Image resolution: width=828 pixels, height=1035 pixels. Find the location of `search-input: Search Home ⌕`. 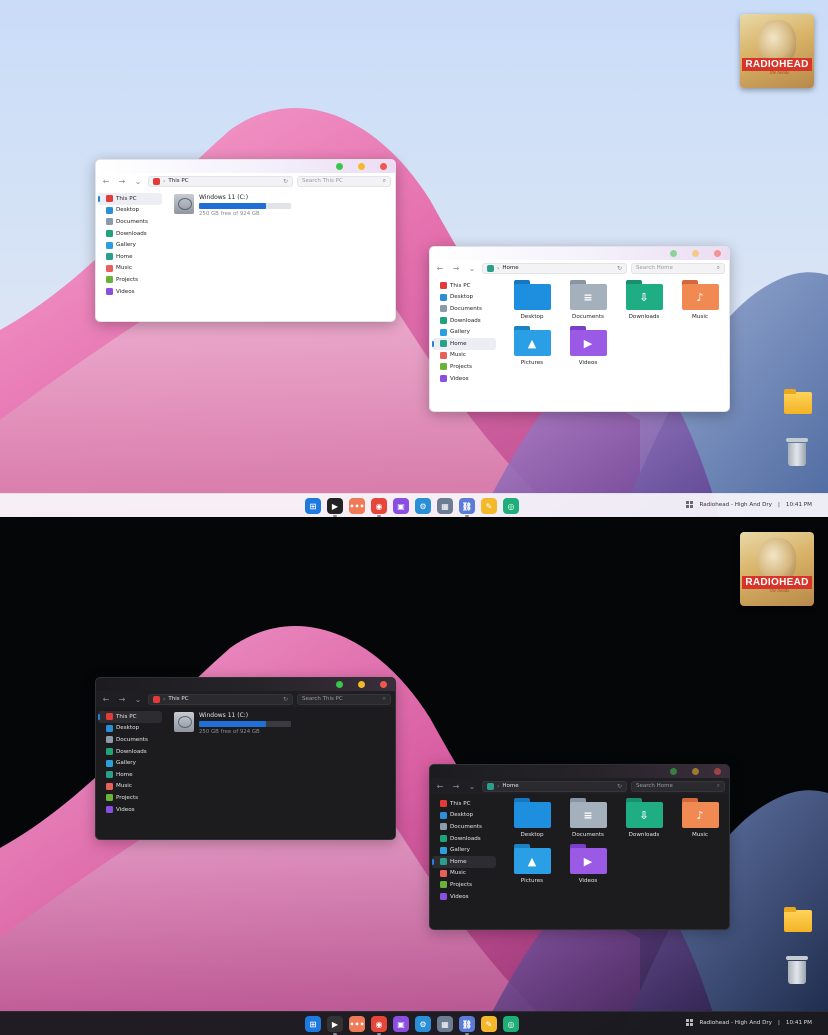

search-input: Search Home ⌕ is located at coordinates (678, 268).